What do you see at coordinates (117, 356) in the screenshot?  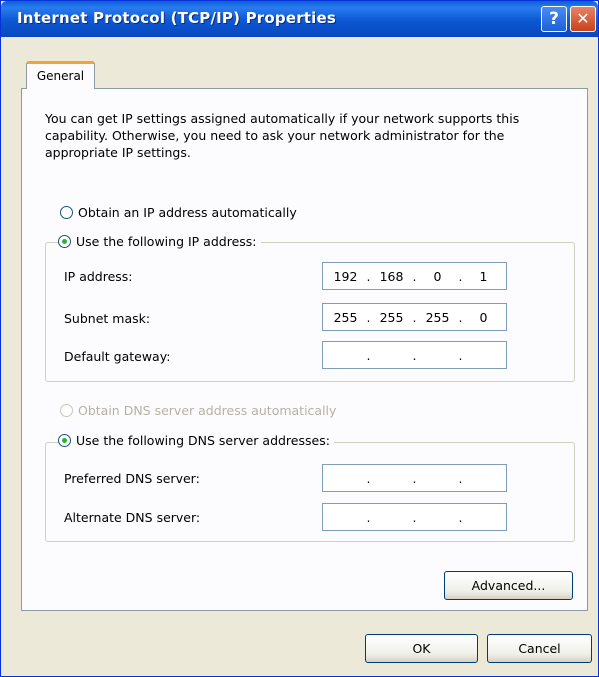 I see `default-gateway-label: Default gateway:` at bounding box center [117, 356].